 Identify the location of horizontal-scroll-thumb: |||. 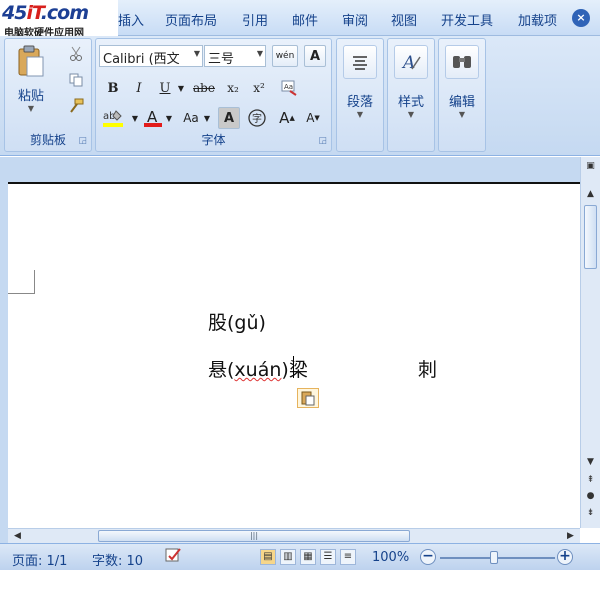
(254, 536).